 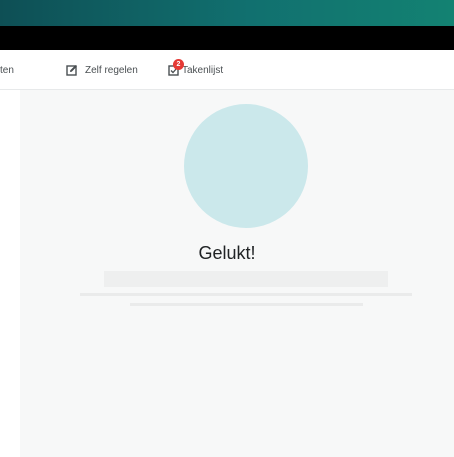 What do you see at coordinates (72, 70) in the screenshot?
I see `edit-icon` at bounding box center [72, 70].